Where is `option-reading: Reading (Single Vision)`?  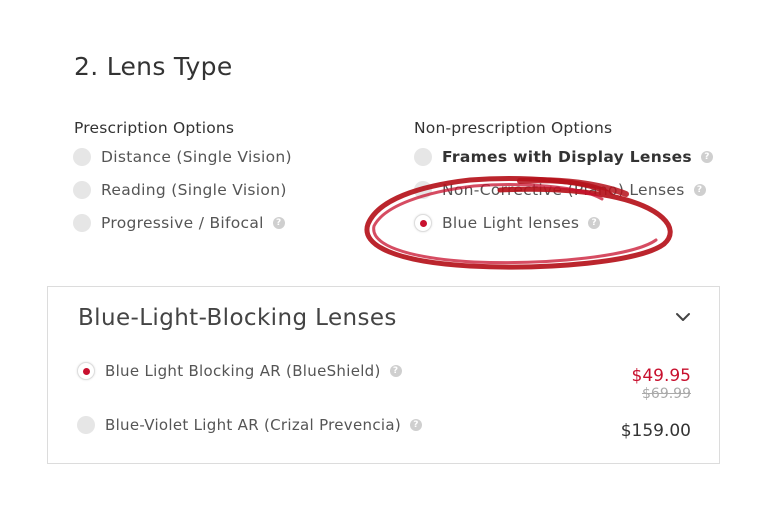
option-reading: Reading (Single Vision) is located at coordinates (180, 190).